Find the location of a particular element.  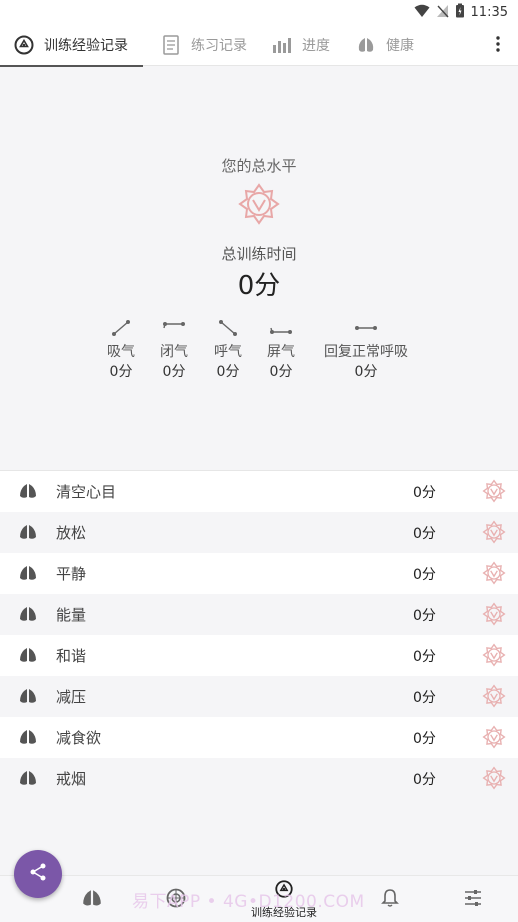

list-item: 清空心目 0分 is located at coordinates (259, 491).